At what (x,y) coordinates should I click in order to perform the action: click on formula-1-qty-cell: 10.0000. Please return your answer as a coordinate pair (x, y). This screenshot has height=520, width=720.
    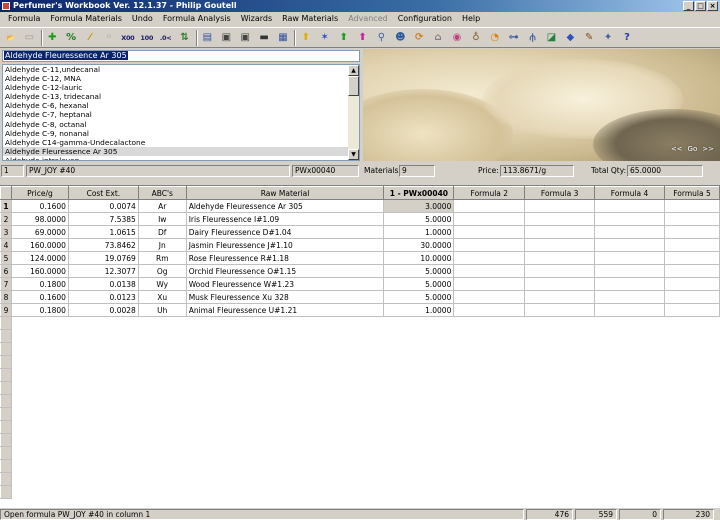
    Looking at the image, I should click on (419, 258).